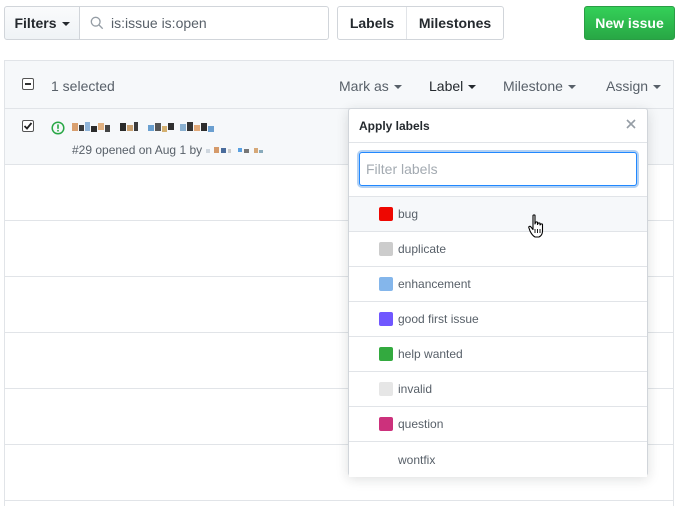  What do you see at coordinates (430, 354) in the screenshot?
I see `label-name: help wanted` at bounding box center [430, 354].